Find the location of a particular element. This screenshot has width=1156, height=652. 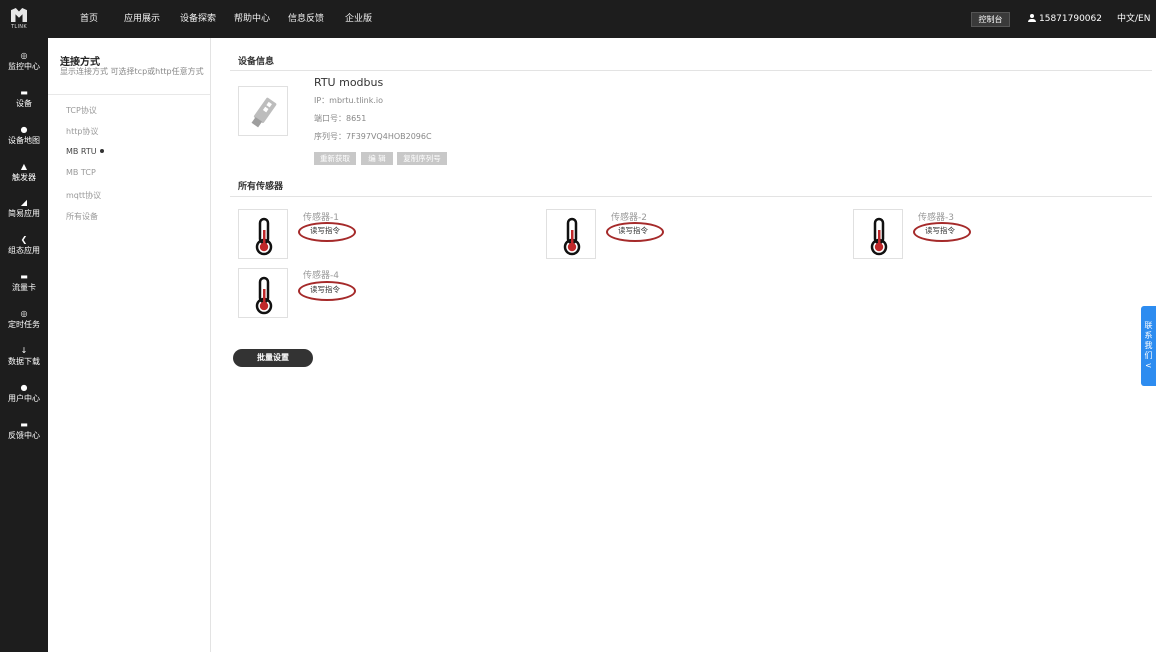

sidebar-item-scheduled-task: ◎ 定时任务 is located at coordinates (24, 319).